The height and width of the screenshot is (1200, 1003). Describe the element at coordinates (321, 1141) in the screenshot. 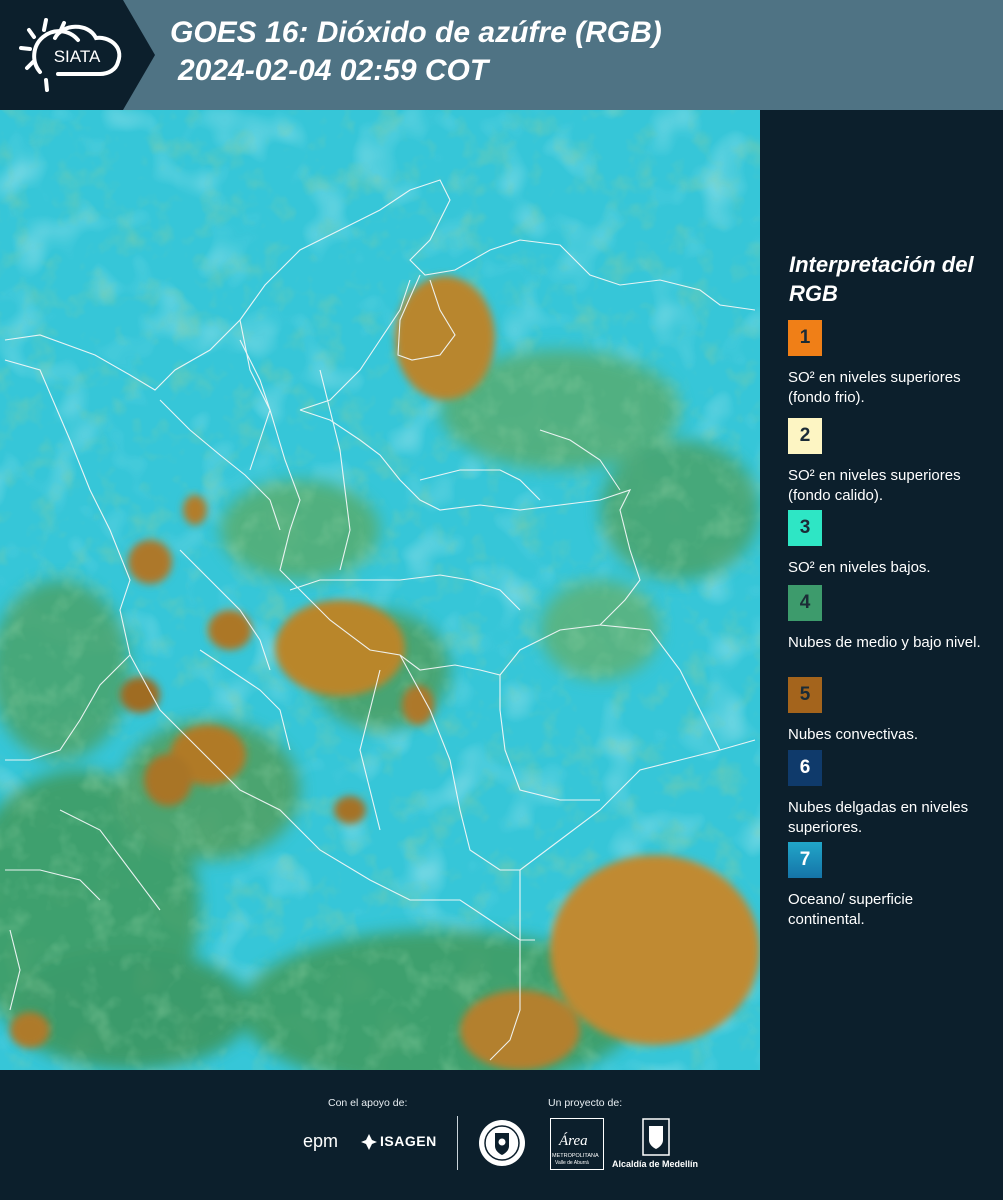

I see `epm-logo: epm` at that location.